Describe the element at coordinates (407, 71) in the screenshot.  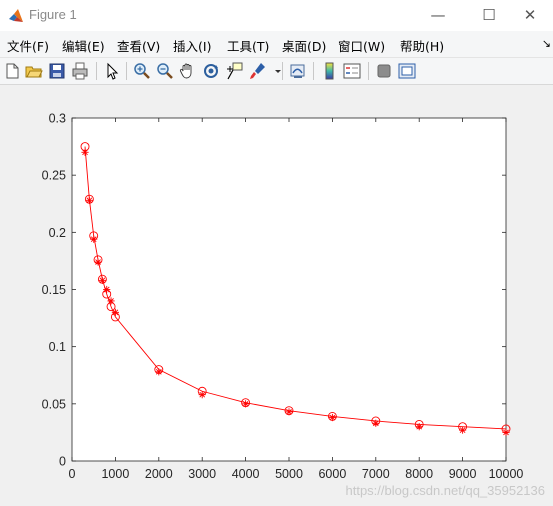
I see `show-plot-tools-icon` at that location.